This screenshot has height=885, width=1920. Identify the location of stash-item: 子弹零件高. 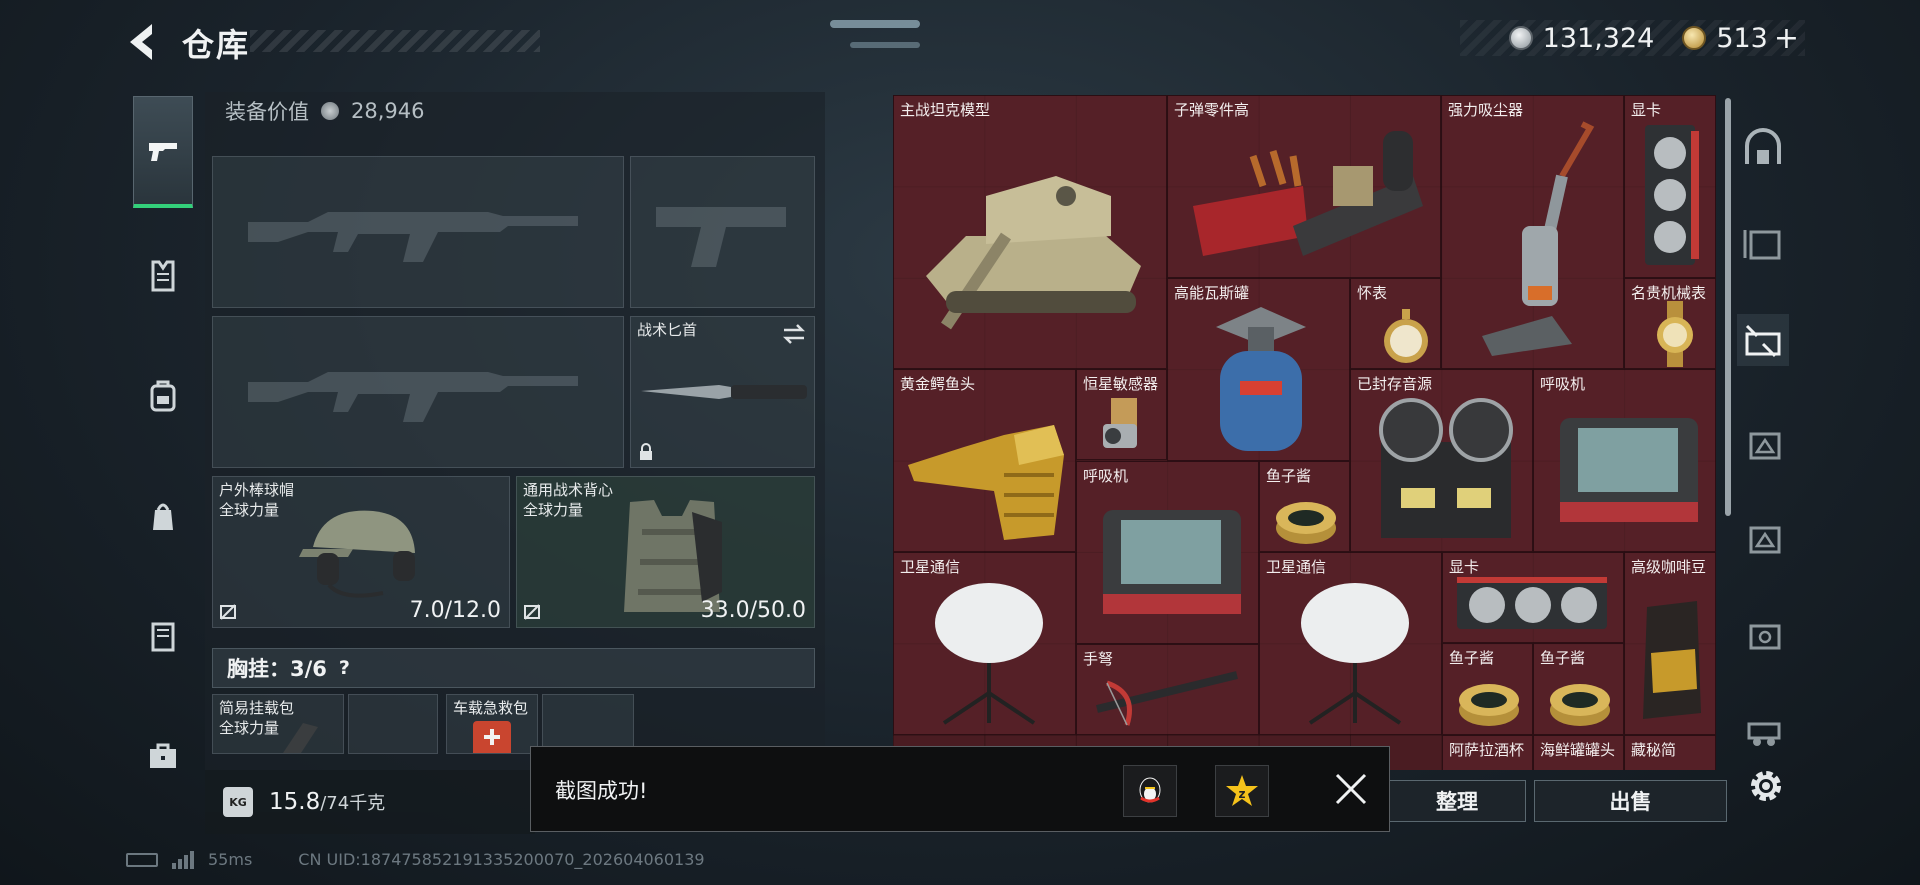
(1304, 186).